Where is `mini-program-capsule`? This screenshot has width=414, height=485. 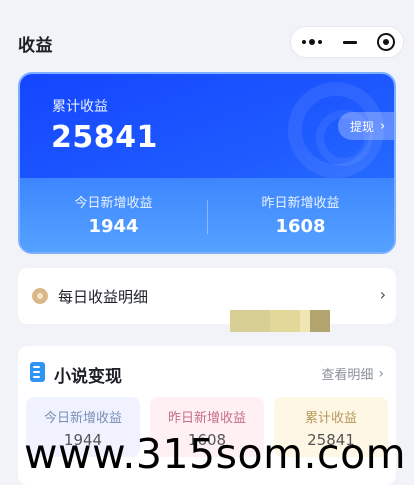
mini-program-capsule is located at coordinates (347, 42).